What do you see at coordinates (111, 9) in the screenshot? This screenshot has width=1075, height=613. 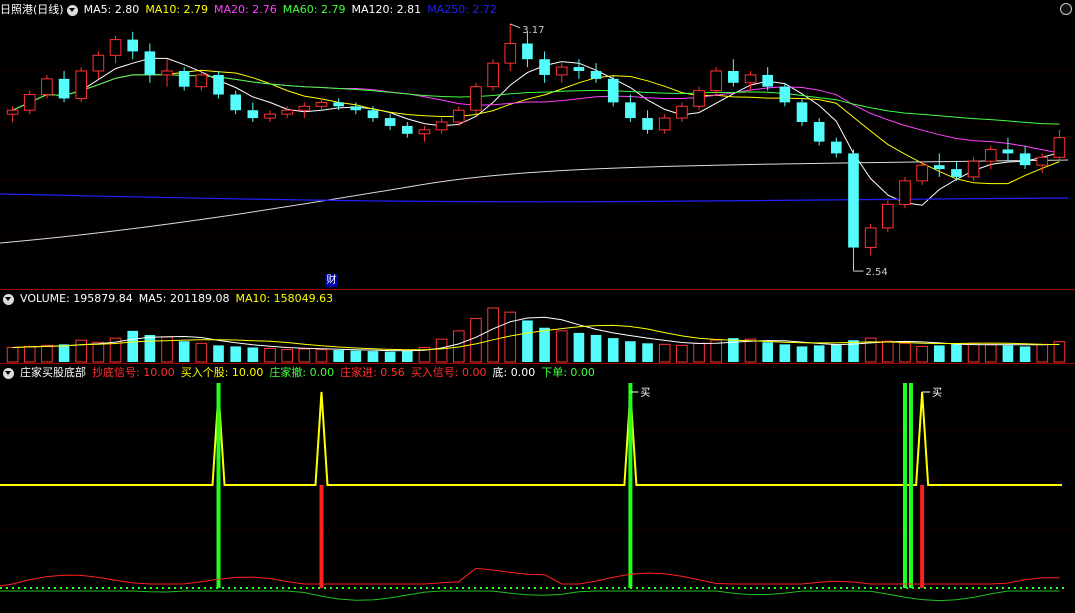 I see `legend-ma5: MA5: 2.80` at bounding box center [111, 9].